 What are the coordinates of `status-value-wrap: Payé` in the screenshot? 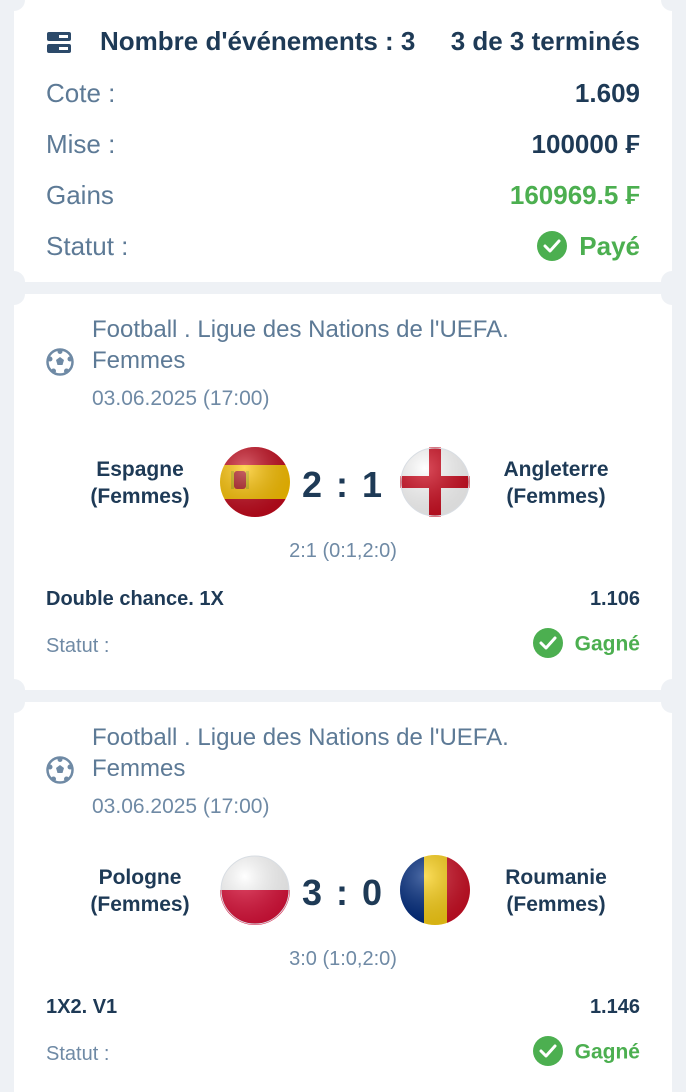 It's located at (588, 247).